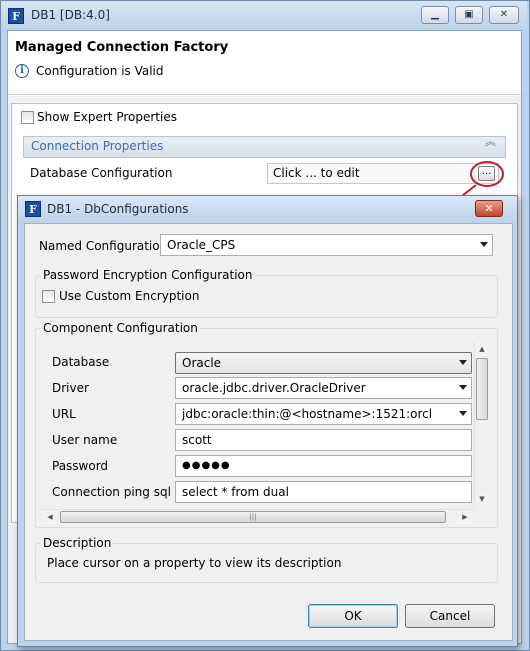  Describe the element at coordinates (253, 517) in the screenshot. I see `horizontal-scroll-thumb: |||` at that location.